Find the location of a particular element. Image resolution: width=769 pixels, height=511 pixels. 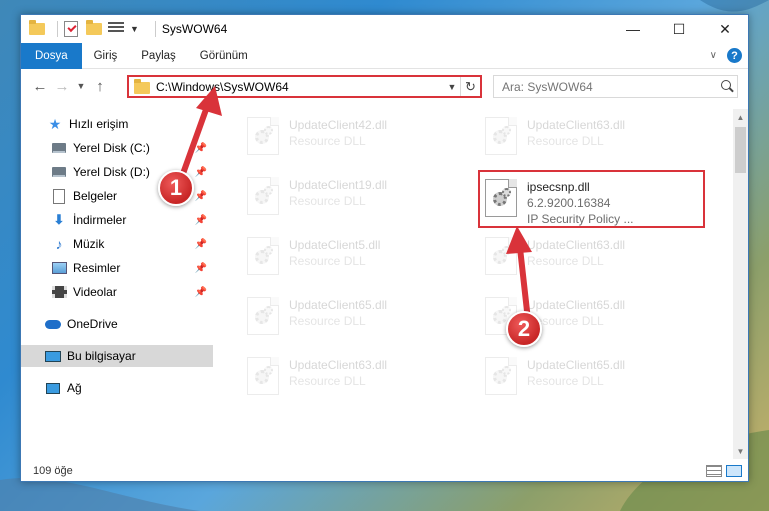

sidebar-item-videos: Videolar 📌 is located at coordinates (117, 292).